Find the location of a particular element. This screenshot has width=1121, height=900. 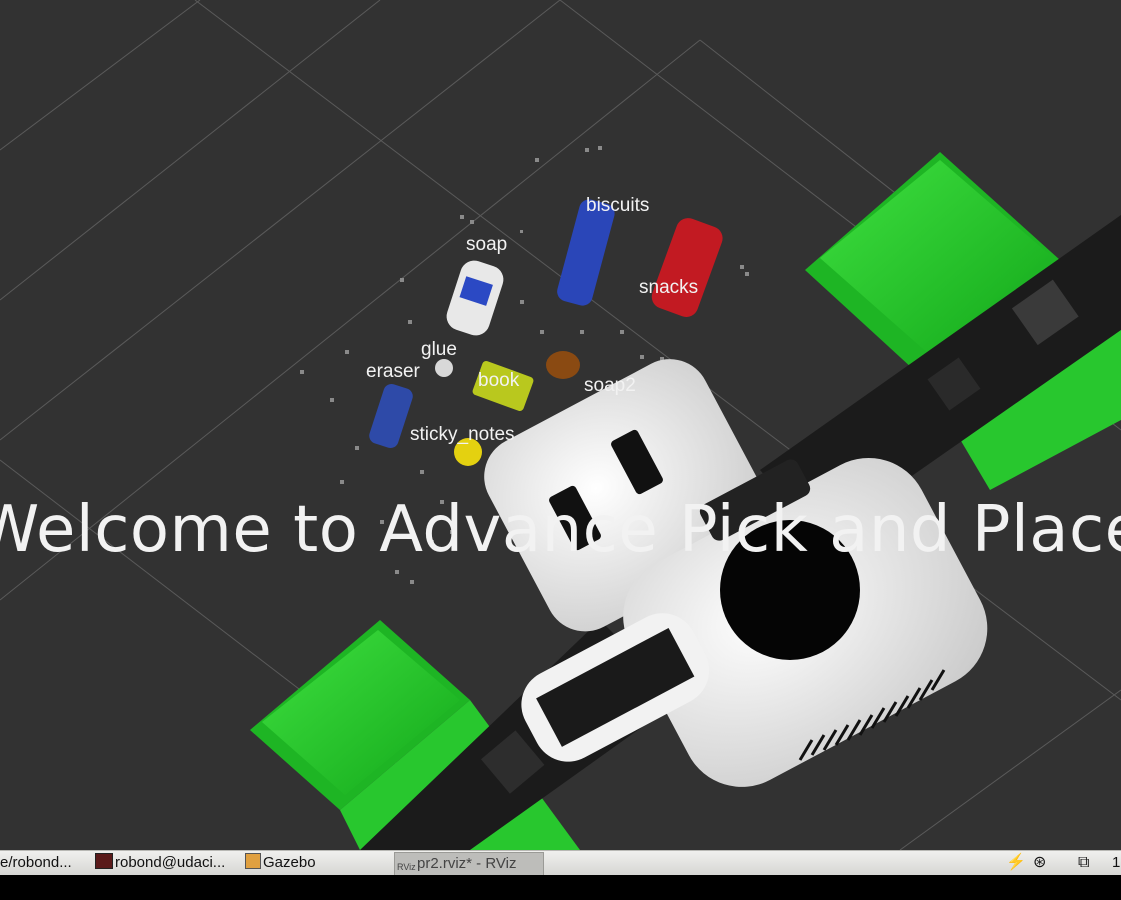

label-glue: glue is located at coordinates (439, 349).